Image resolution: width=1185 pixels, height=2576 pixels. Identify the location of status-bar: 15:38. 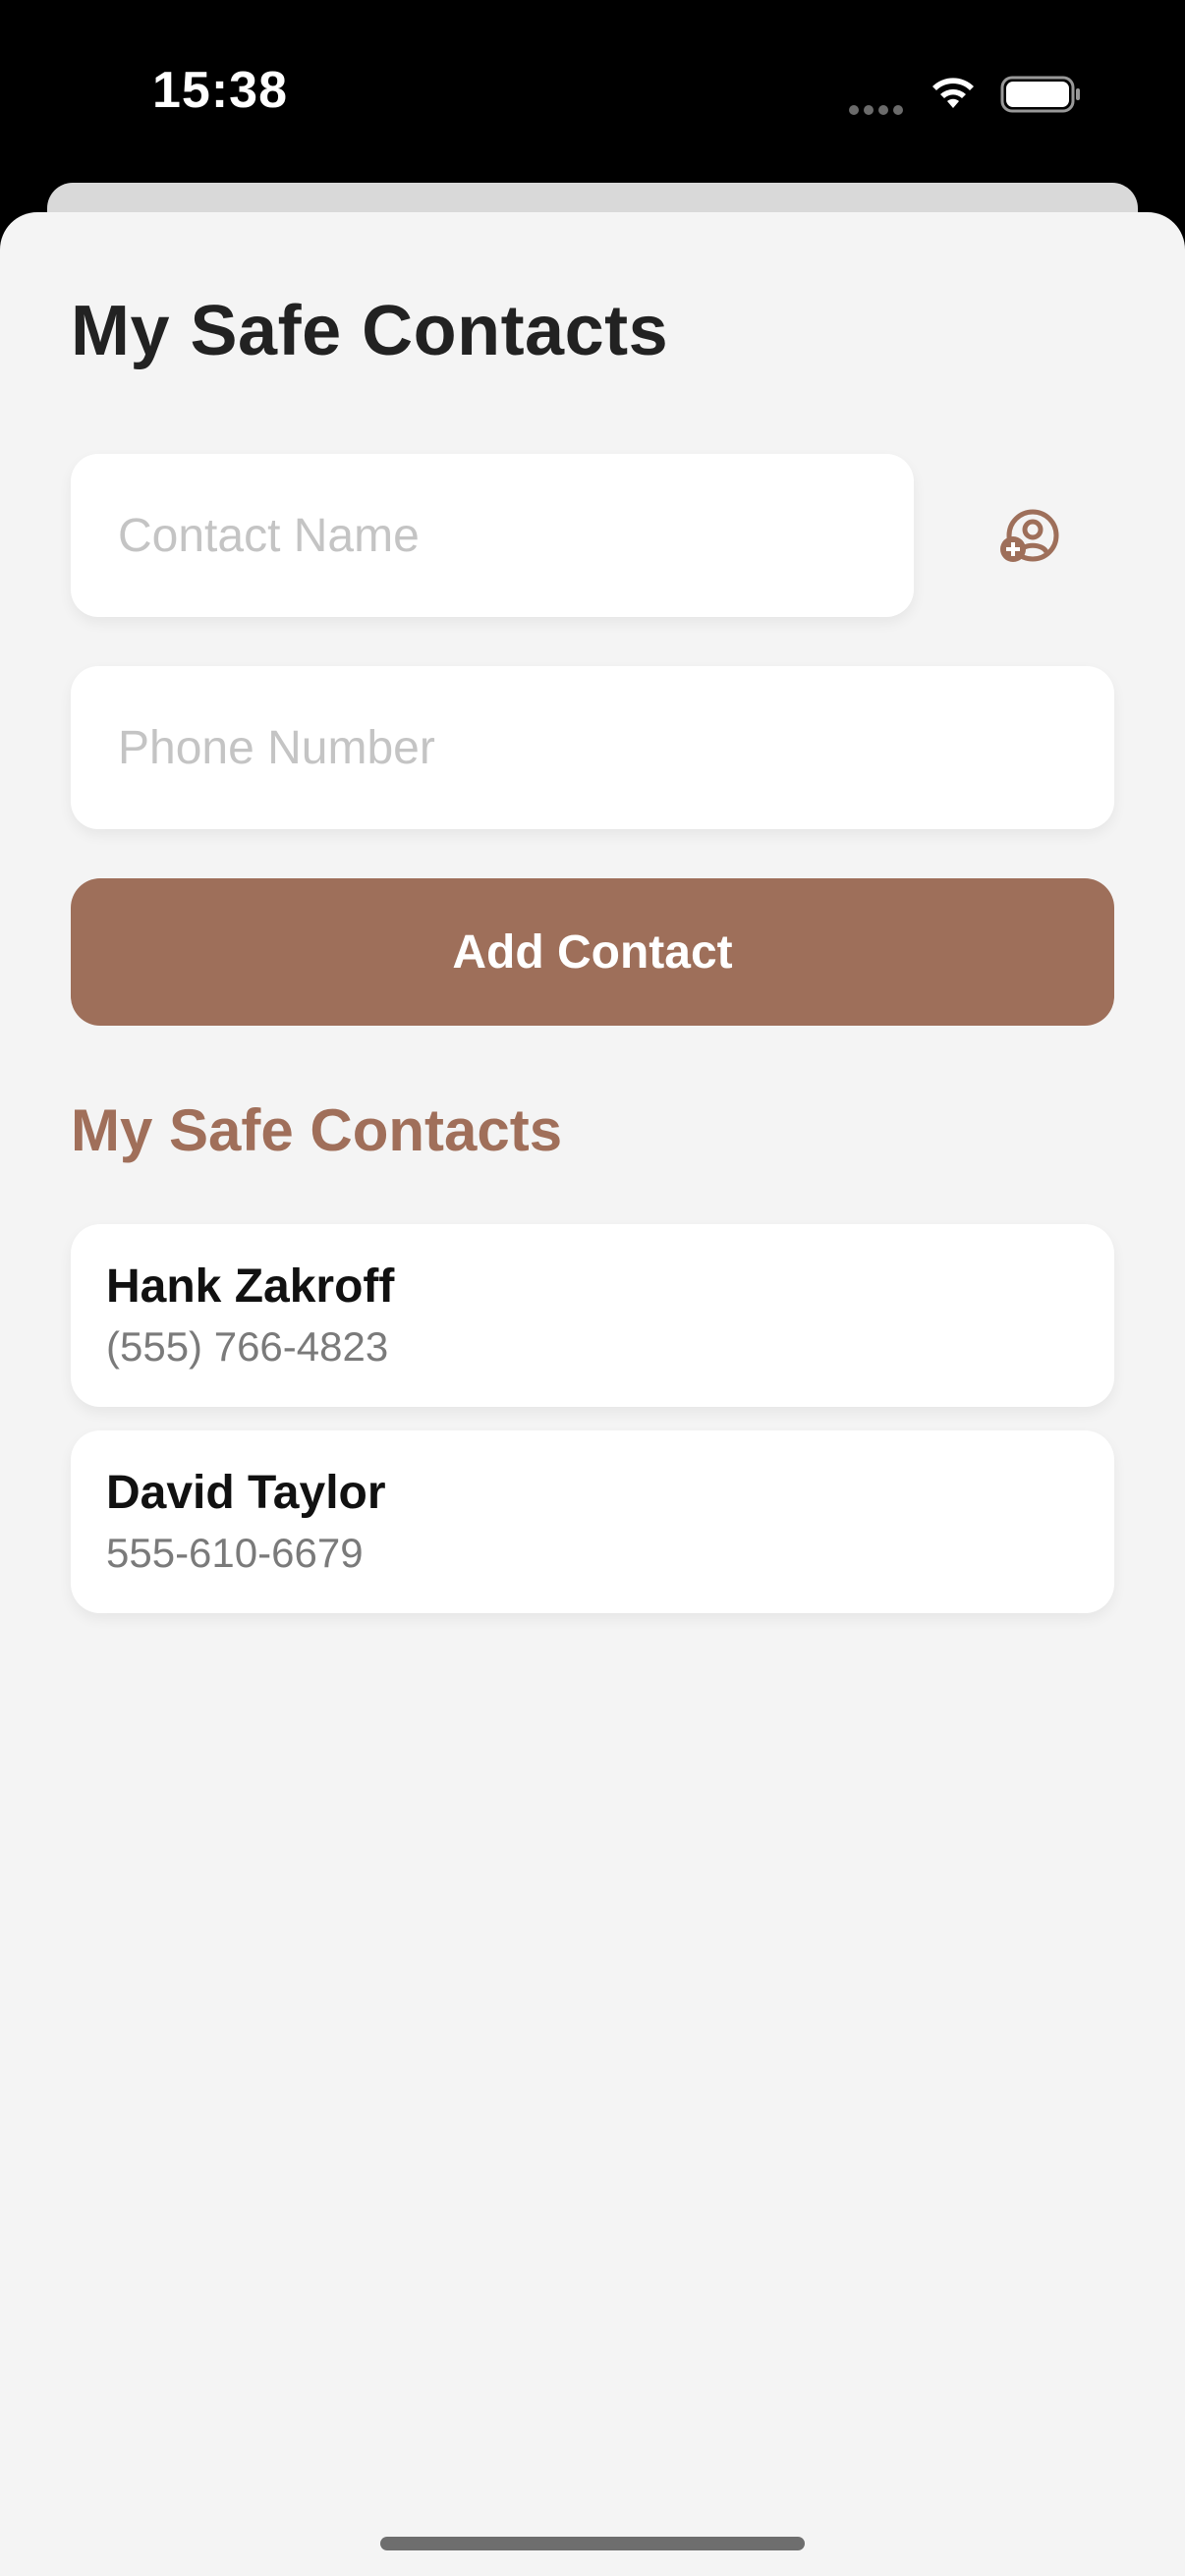
(592, 91).